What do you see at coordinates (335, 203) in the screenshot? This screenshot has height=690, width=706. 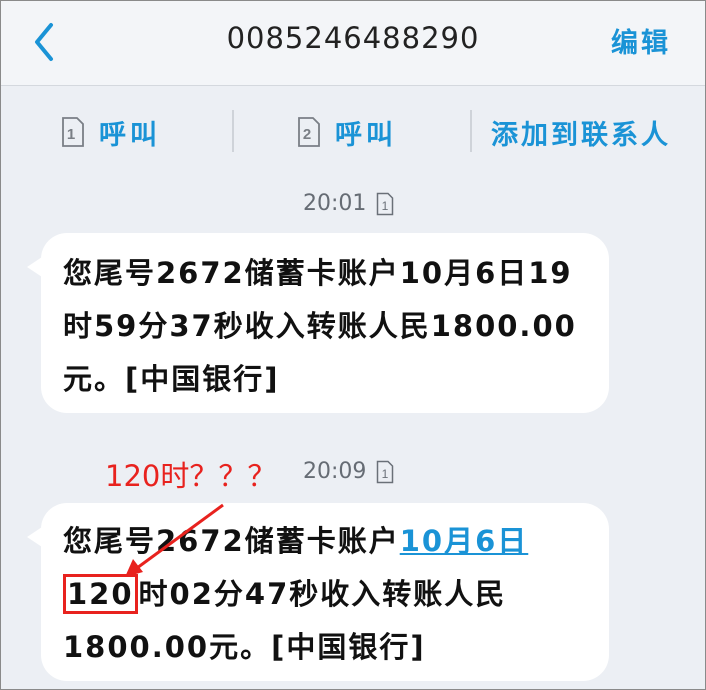 I see `timestamp-text: 20:01` at bounding box center [335, 203].